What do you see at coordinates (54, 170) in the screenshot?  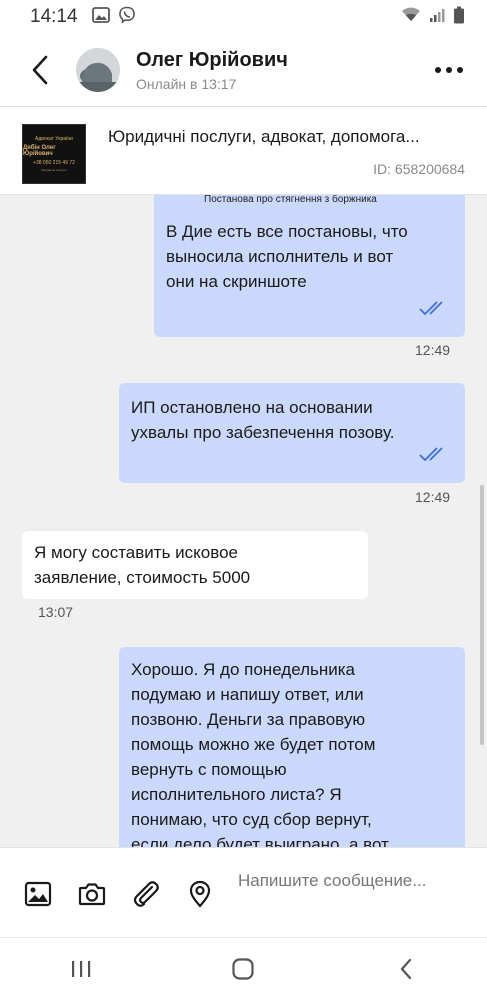 I see `thumb-line-4: Юридичні послуги` at bounding box center [54, 170].